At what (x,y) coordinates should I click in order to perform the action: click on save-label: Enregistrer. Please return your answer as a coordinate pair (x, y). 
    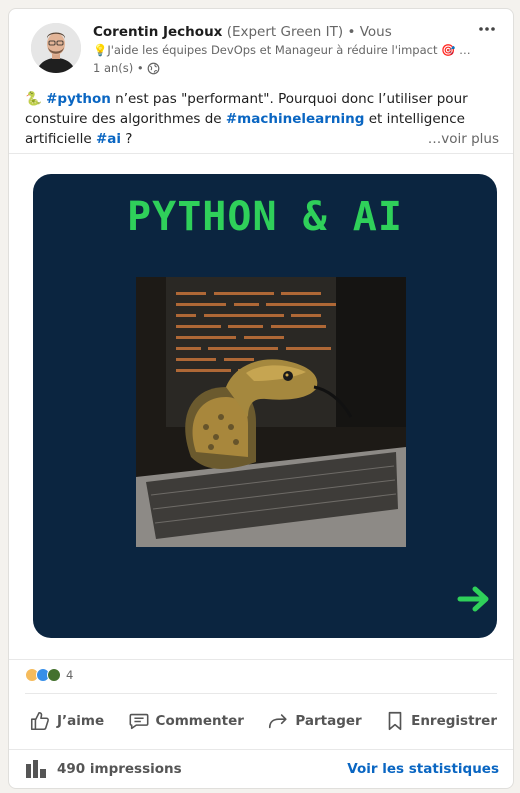
    Looking at the image, I should click on (454, 721).